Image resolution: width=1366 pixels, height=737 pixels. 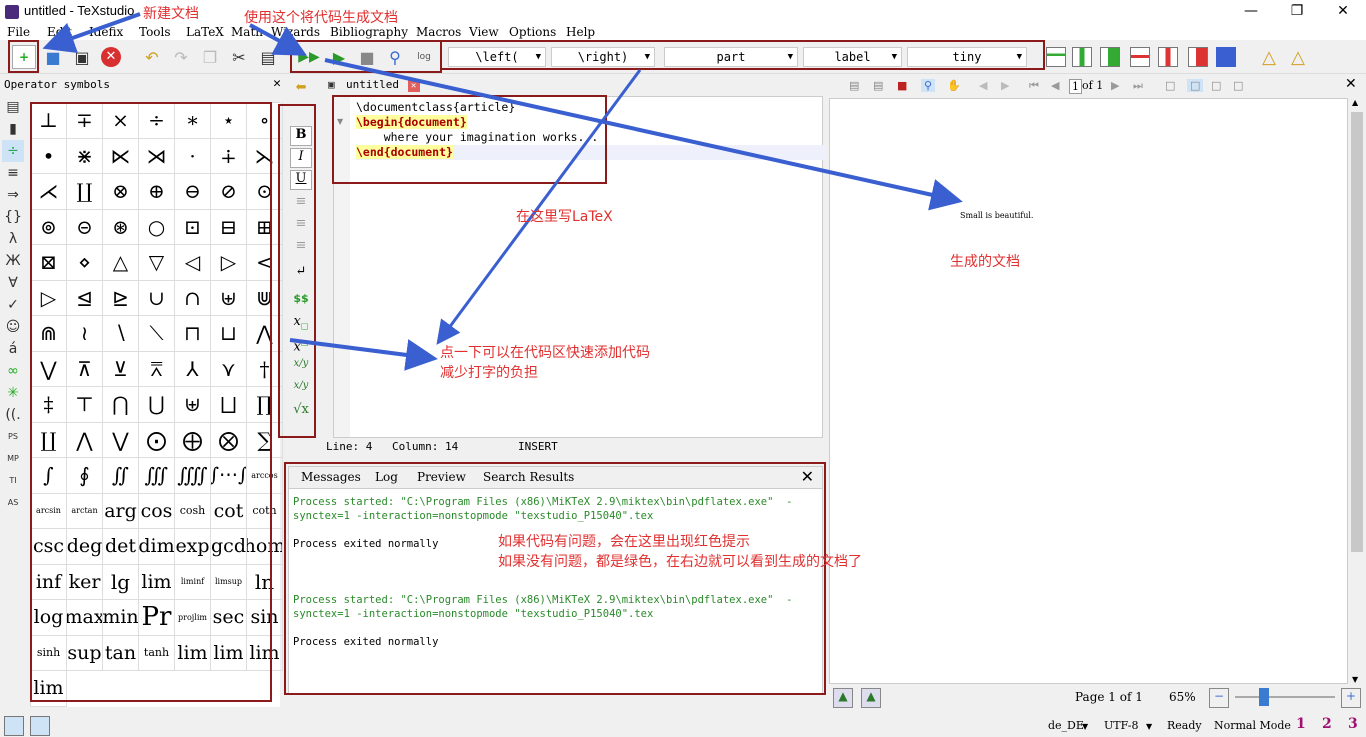 I want to click on arrow-new-doc, so click(x=91, y=33).